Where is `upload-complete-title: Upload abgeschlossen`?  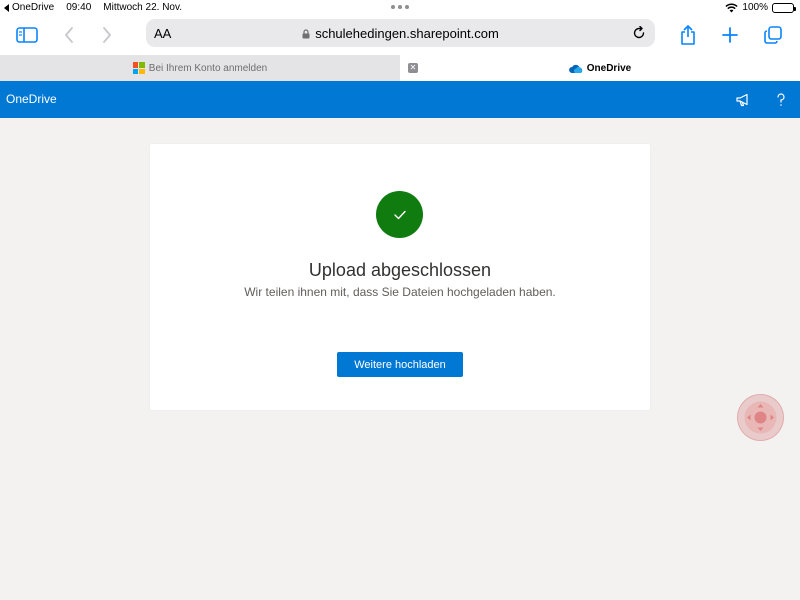
upload-complete-title: Upload abgeschlossen is located at coordinates (400, 270).